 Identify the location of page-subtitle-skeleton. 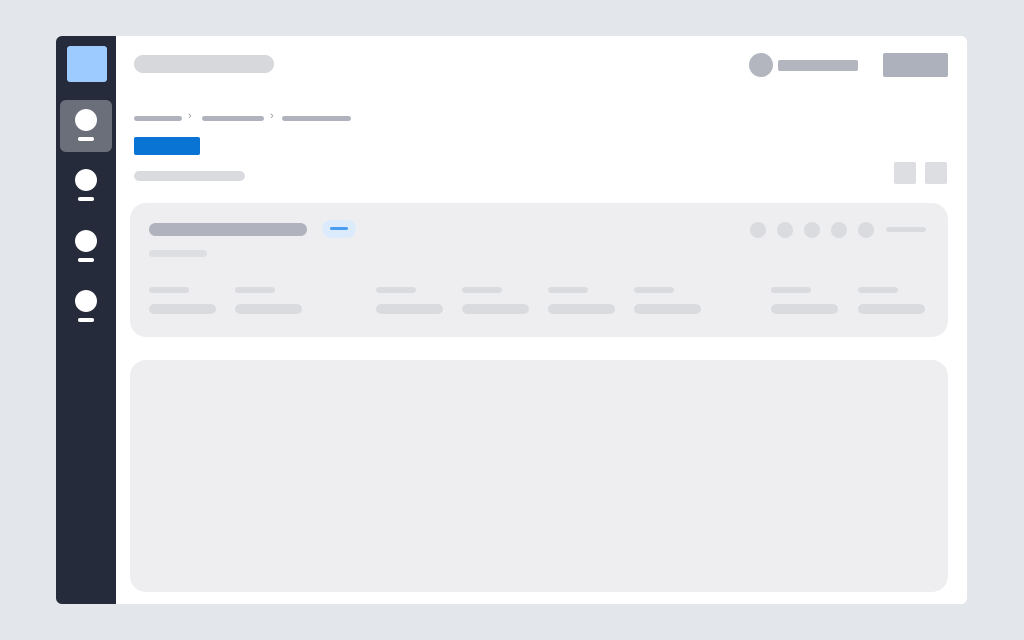
(189, 176).